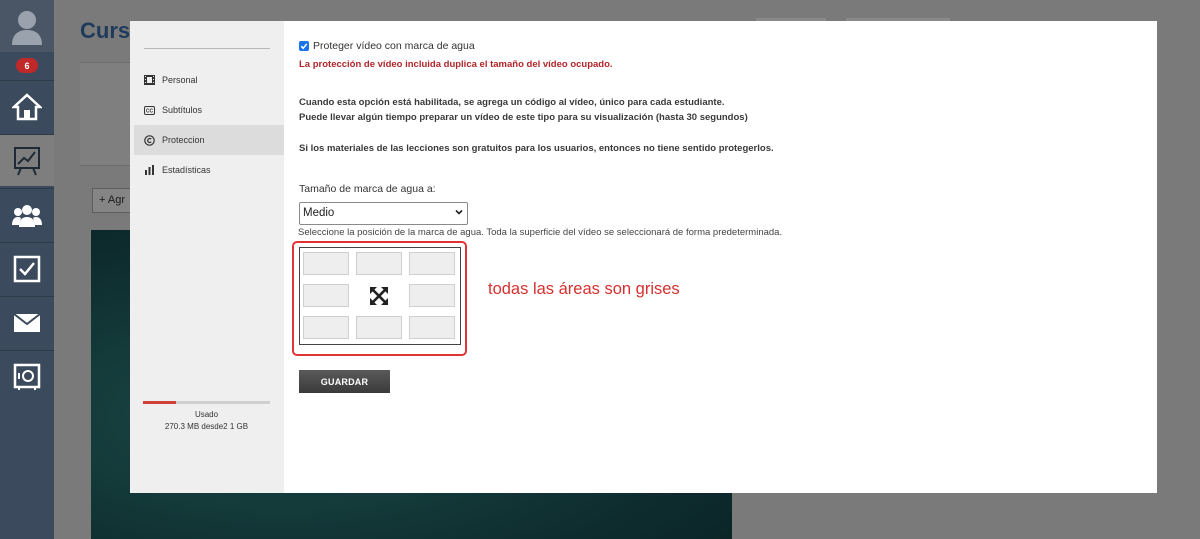 The width and height of the screenshot is (1200, 539). What do you see at coordinates (344, 381) in the screenshot?
I see `save-button: GUARDAR` at bounding box center [344, 381].